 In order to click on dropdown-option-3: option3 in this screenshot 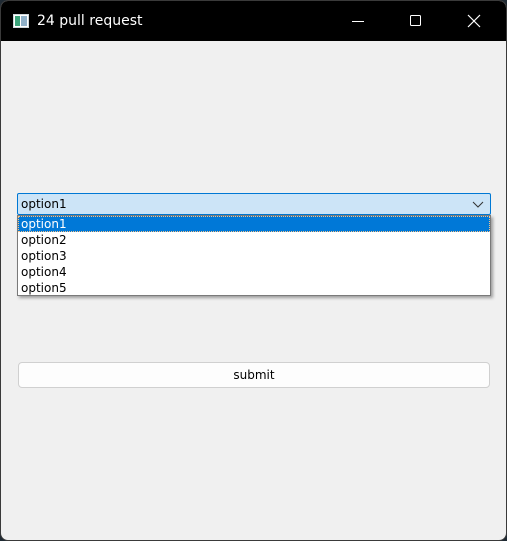, I will do `click(254, 256)`.